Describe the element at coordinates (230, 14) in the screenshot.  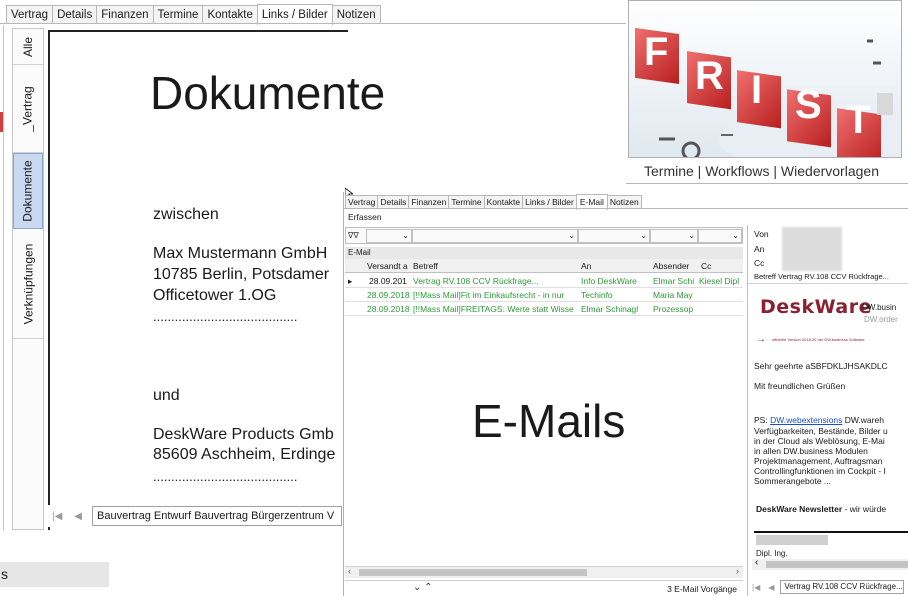
I see `tab-kontakte: Kontakte` at that location.